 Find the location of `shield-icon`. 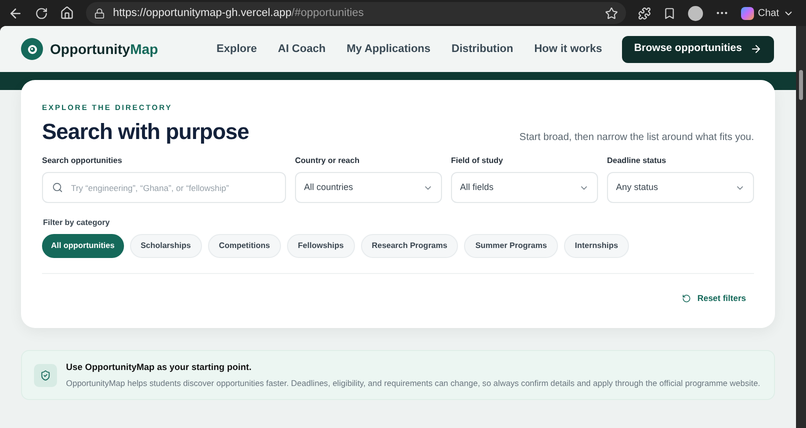

shield-icon is located at coordinates (45, 375).